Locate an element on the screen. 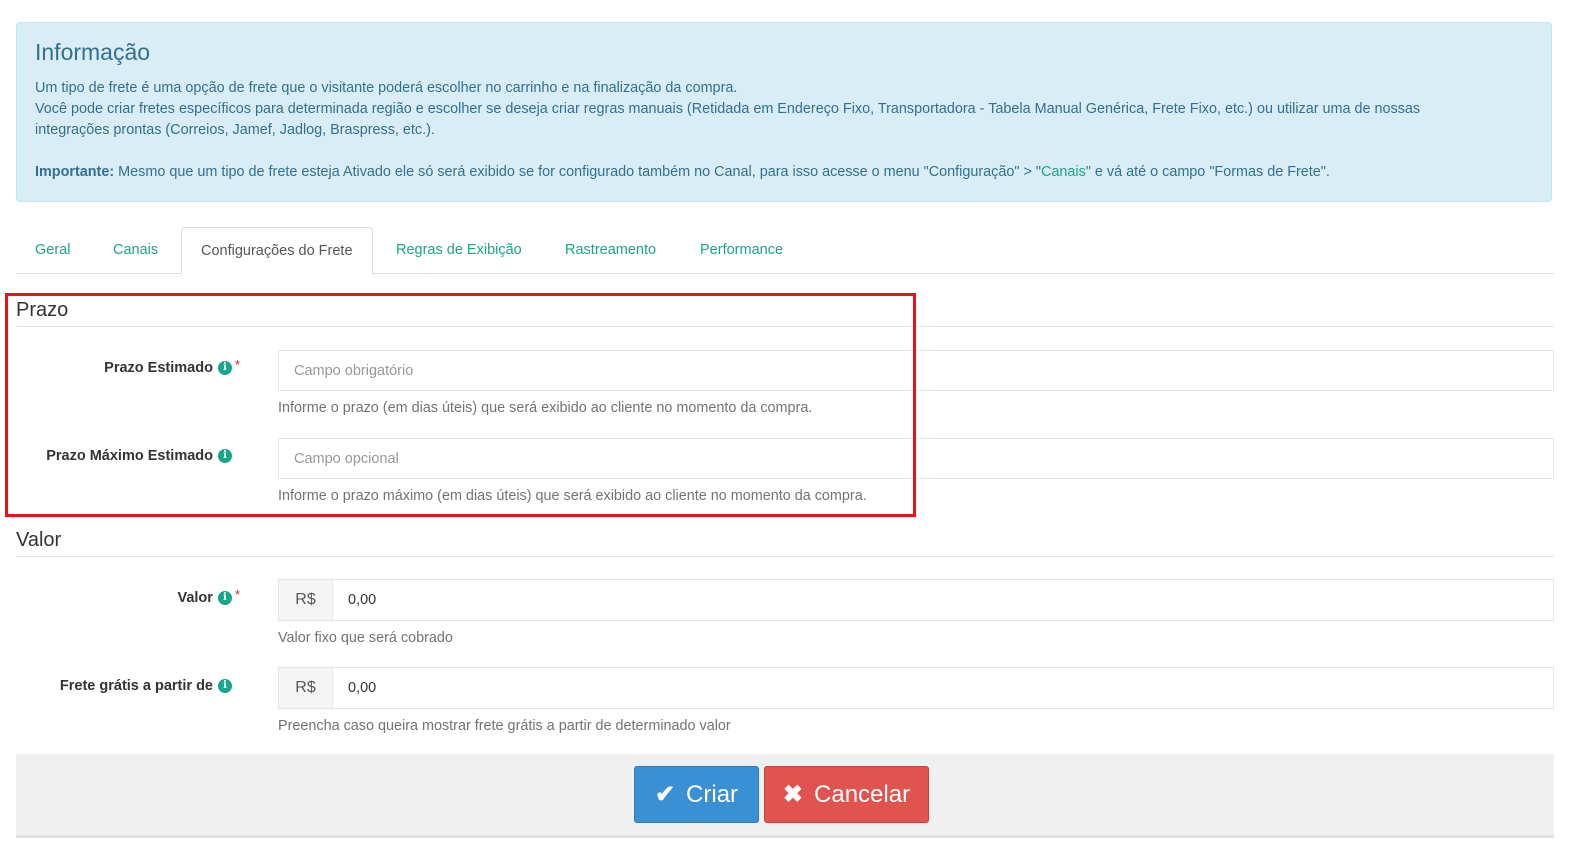 The image size is (1590, 867). frete-gratis-input-group: R$ is located at coordinates (916, 688).